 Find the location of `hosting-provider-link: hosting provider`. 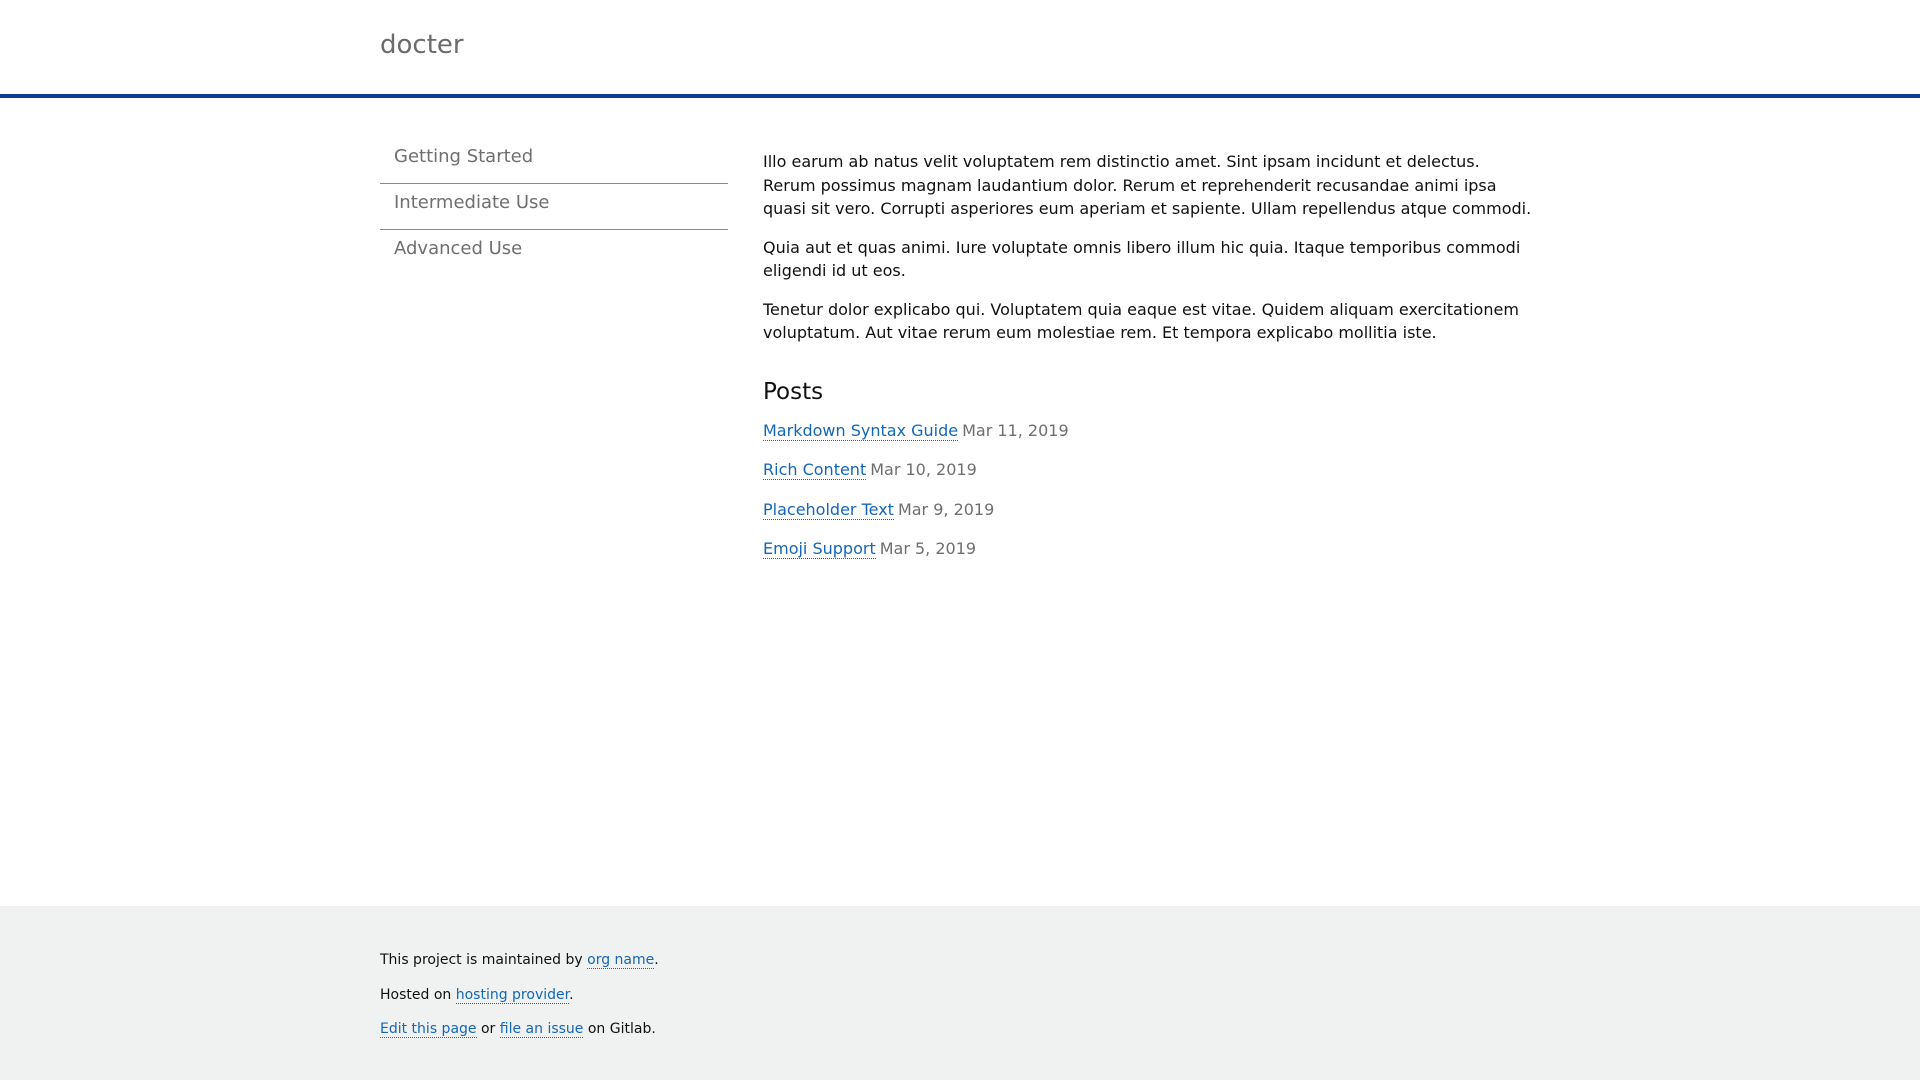

hosting-provider-link: hosting provider is located at coordinates (512, 995).